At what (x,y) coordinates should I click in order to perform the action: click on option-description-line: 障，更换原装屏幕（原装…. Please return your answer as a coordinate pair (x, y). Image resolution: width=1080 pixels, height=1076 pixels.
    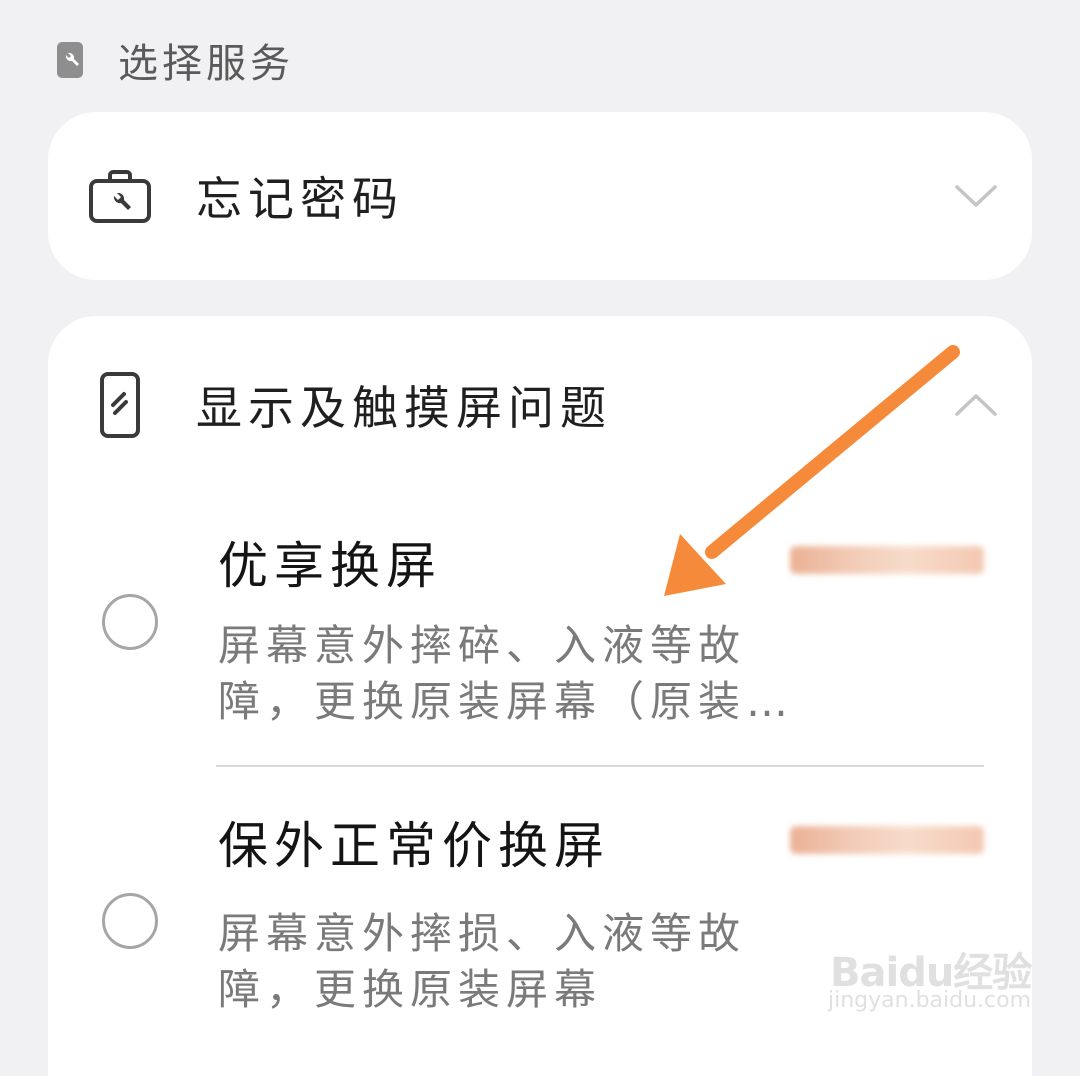
    Looking at the image, I should click on (506, 701).